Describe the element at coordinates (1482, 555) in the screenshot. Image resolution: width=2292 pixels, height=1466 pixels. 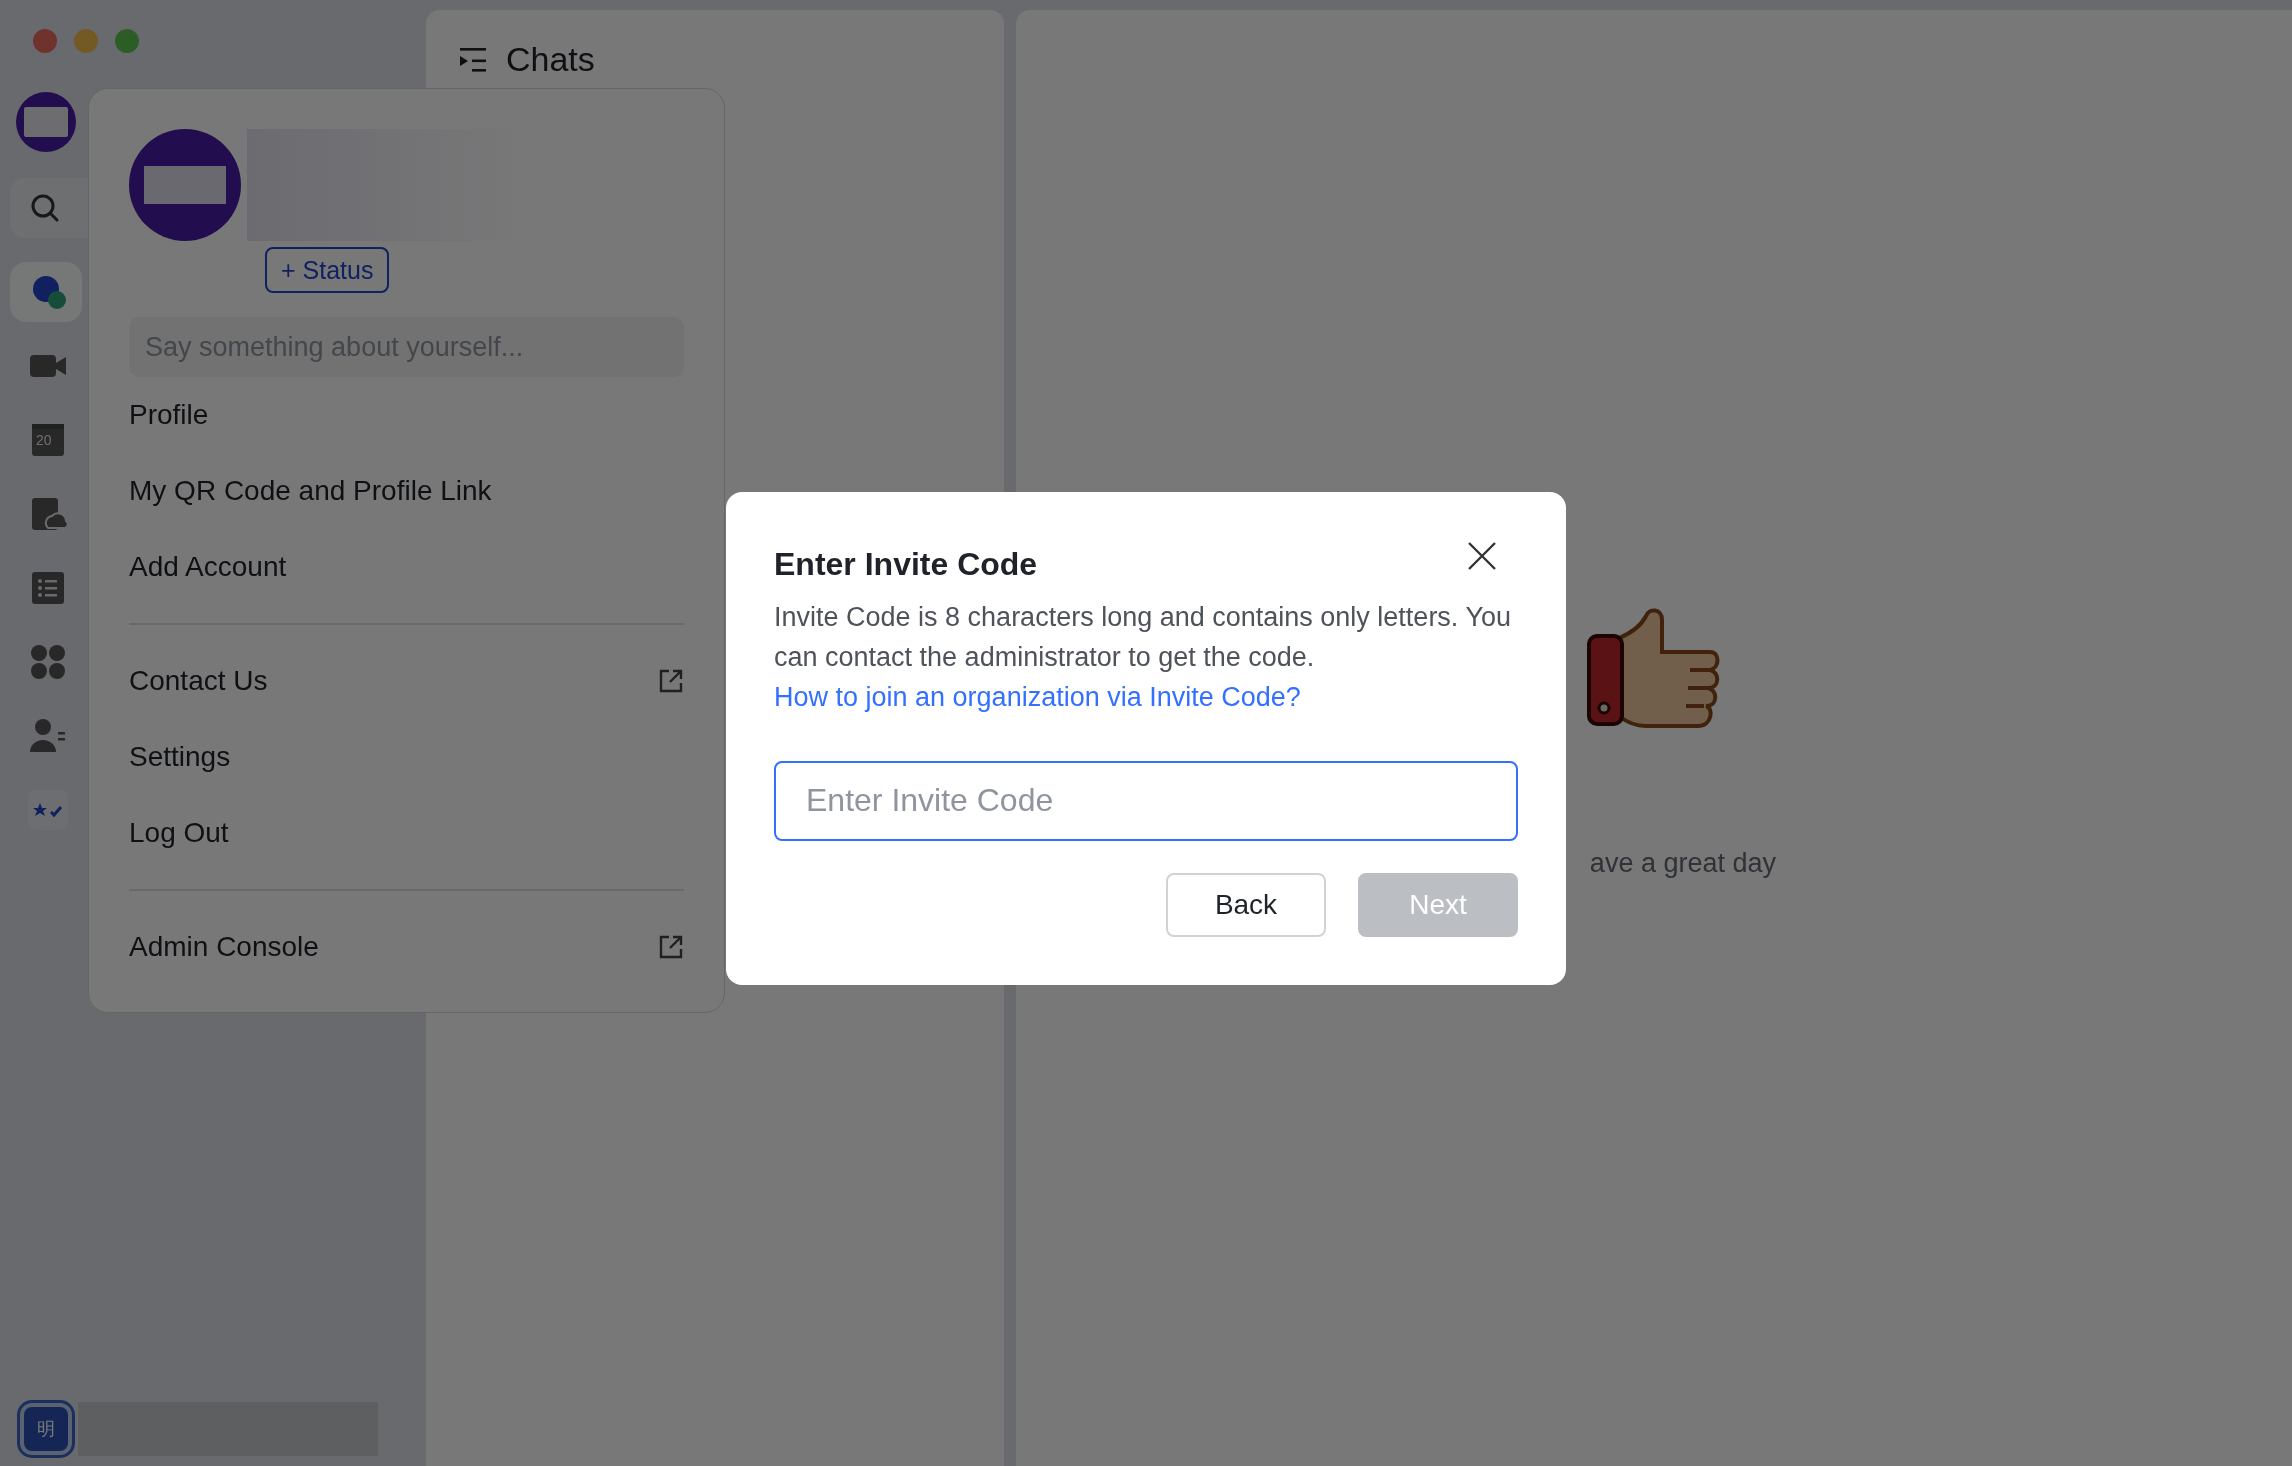
I see `close-button` at that location.